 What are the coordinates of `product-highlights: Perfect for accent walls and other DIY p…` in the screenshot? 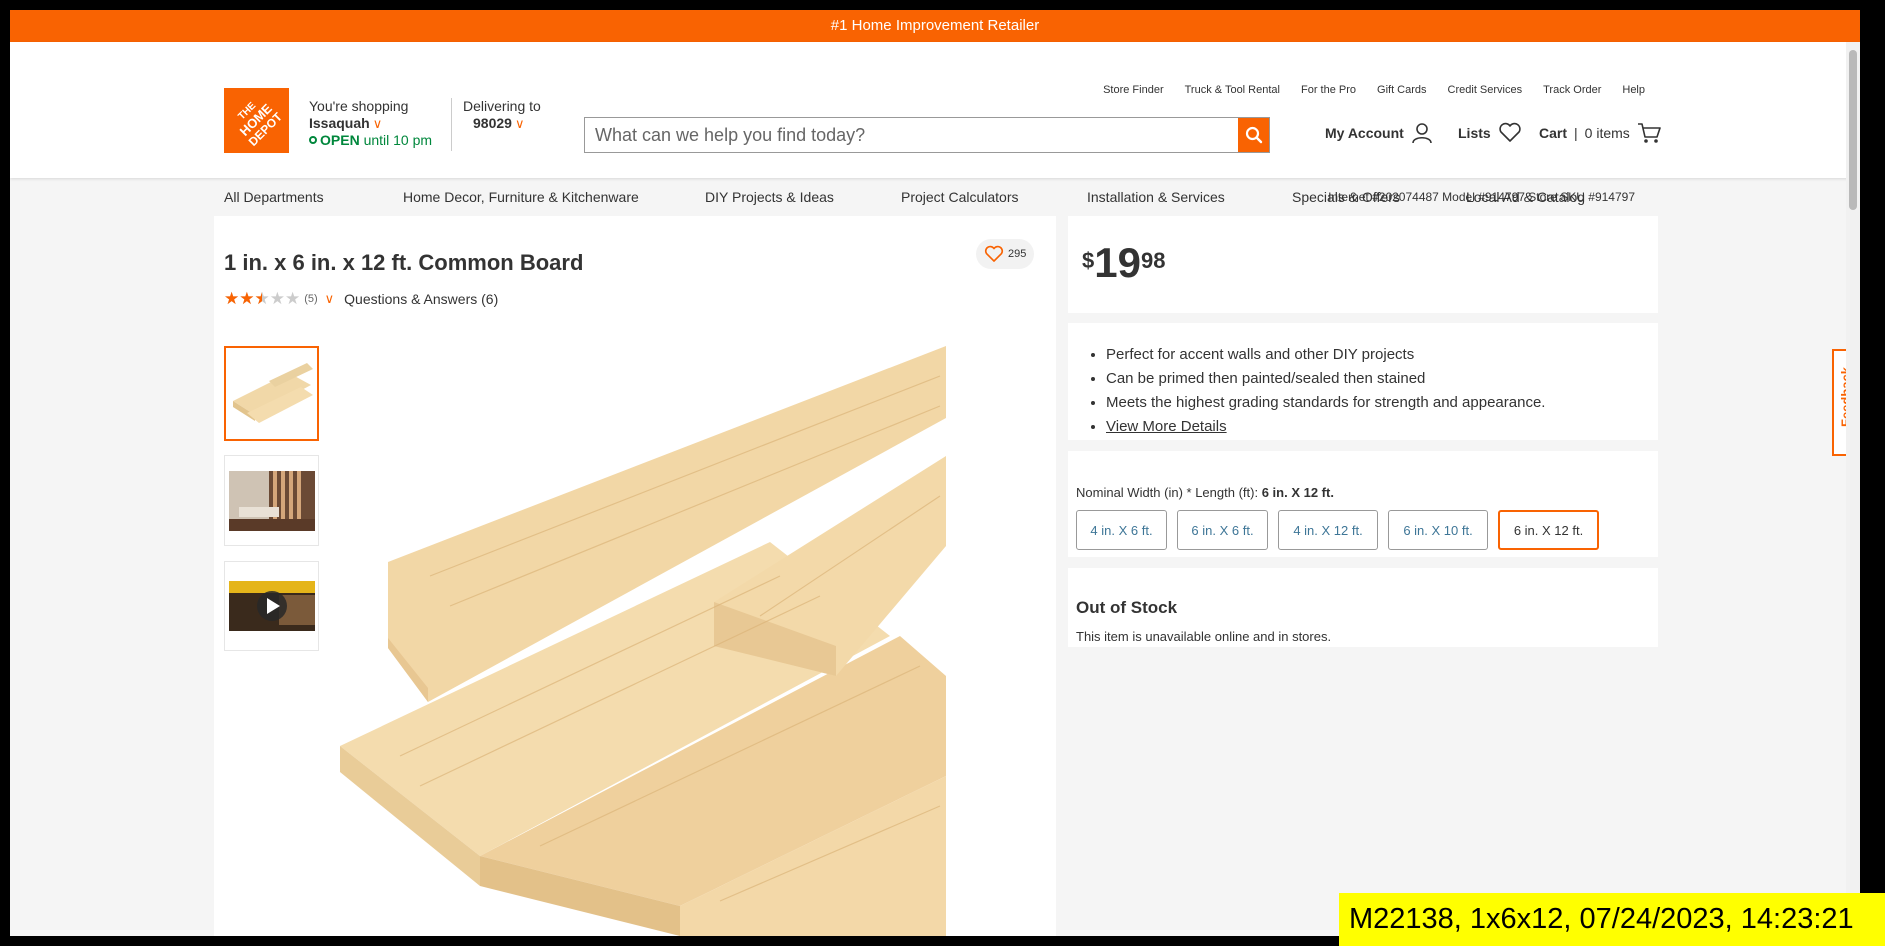 It's located at (1318, 391).